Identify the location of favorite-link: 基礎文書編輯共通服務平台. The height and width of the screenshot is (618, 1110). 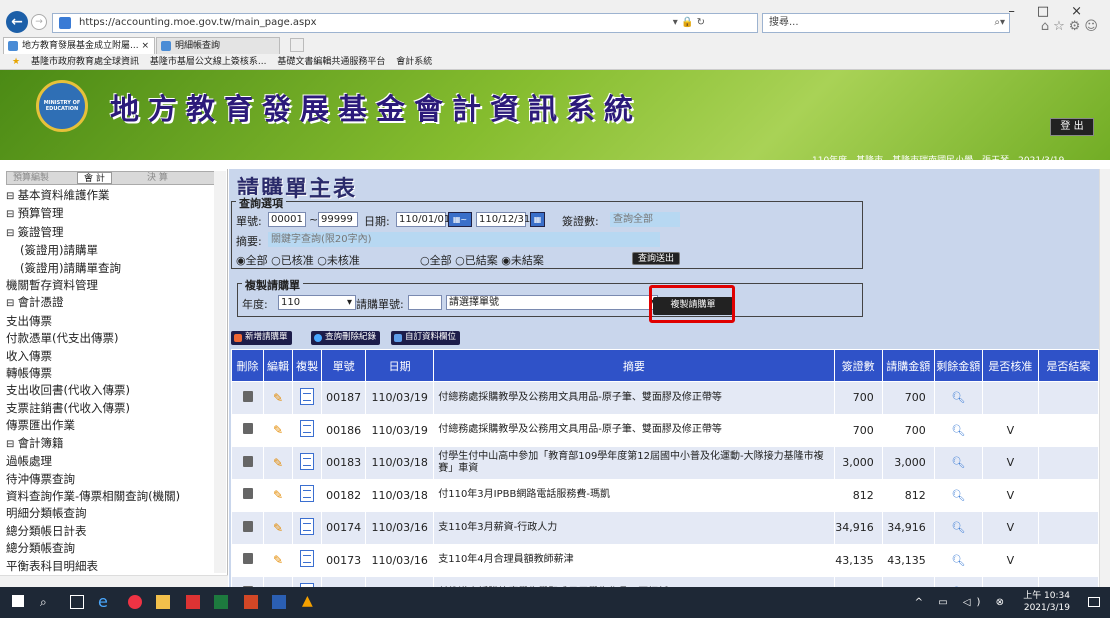
(331, 62).